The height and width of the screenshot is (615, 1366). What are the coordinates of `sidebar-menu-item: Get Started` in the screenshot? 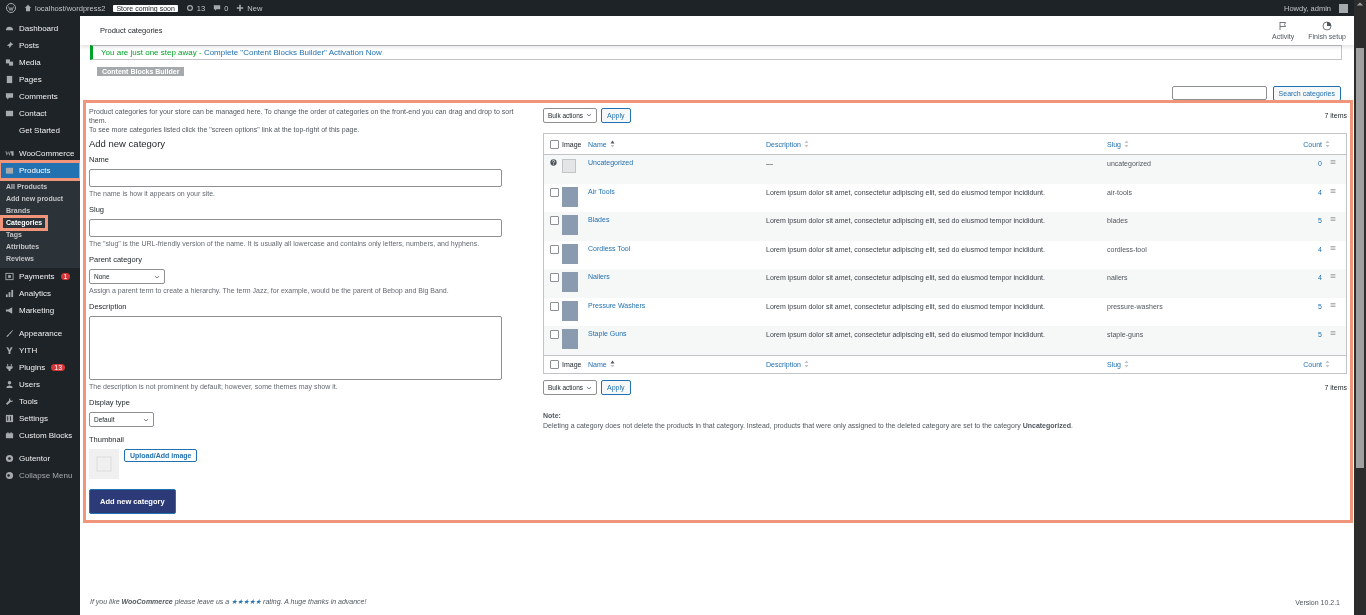 It's located at (40, 130).